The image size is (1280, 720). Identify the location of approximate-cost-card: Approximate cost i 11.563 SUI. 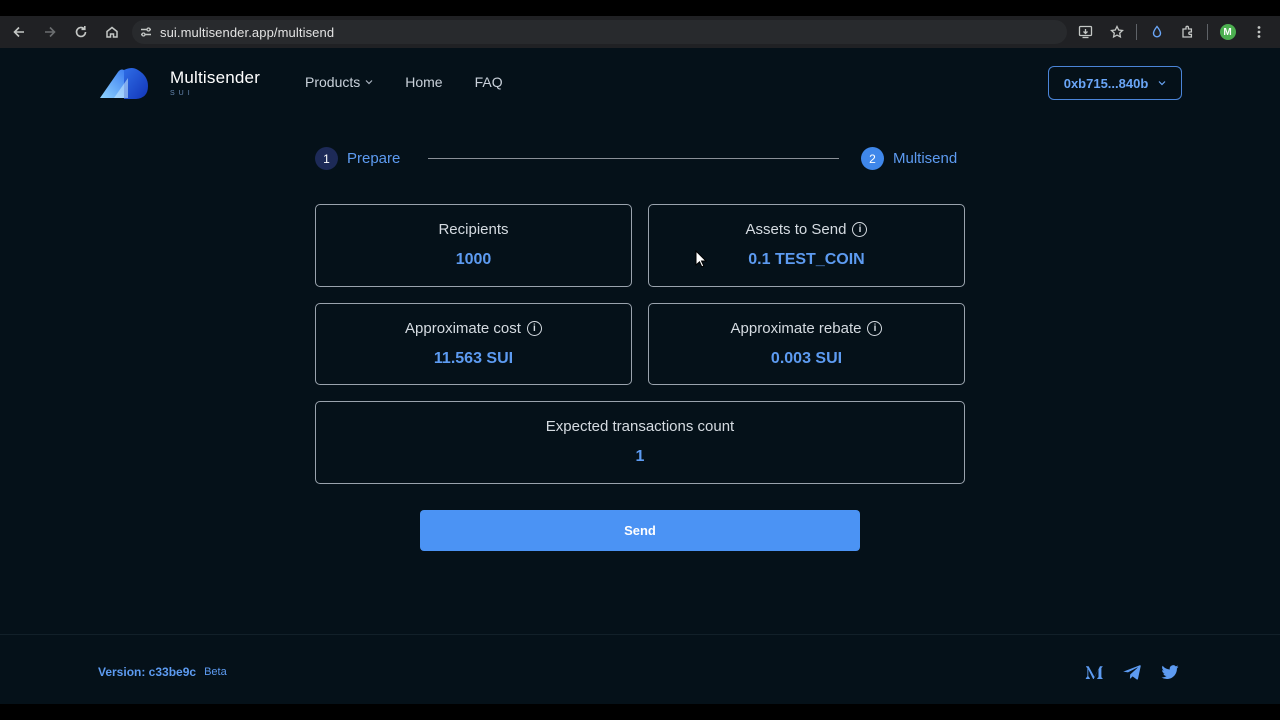
(473, 344).